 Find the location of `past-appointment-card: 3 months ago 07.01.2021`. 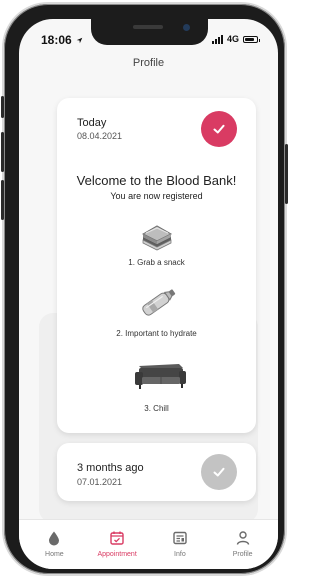

past-appointment-card: 3 months ago 07.01.2021 is located at coordinates (156, 472).